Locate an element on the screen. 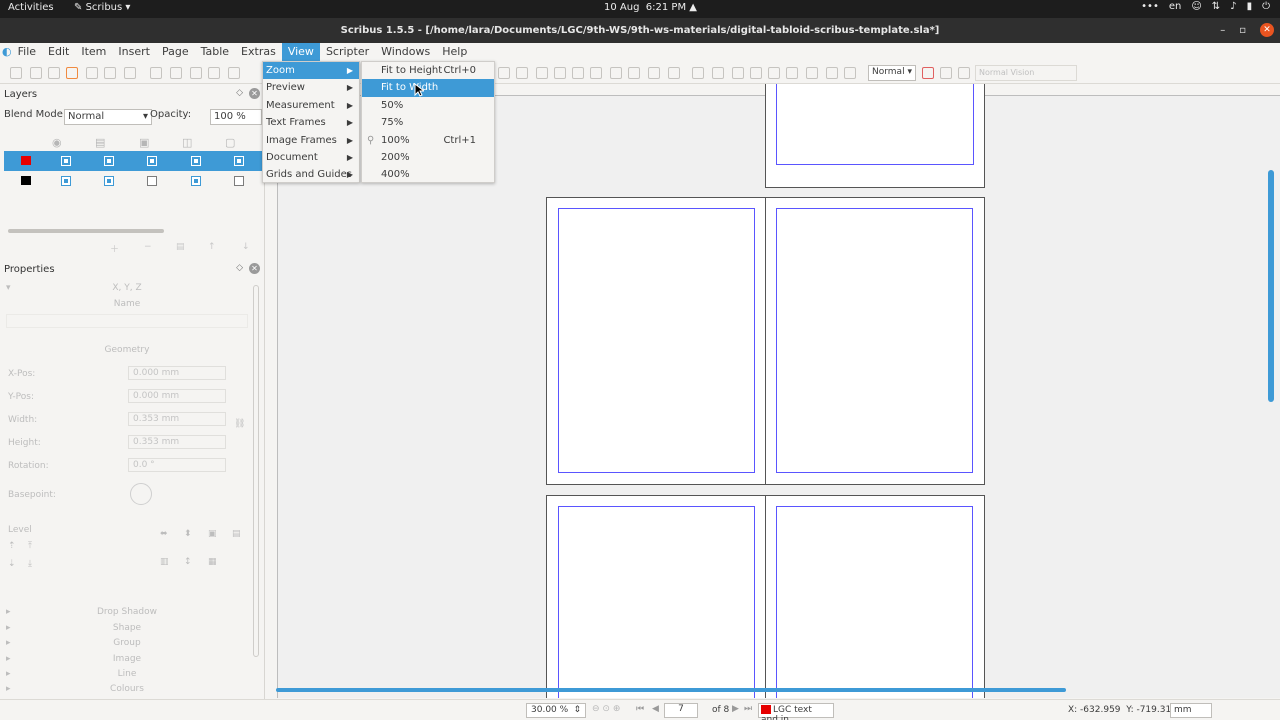 The width and height of the screenshot is (1280, 720). align-icon: ▥ is located at coordinates (164, 562).